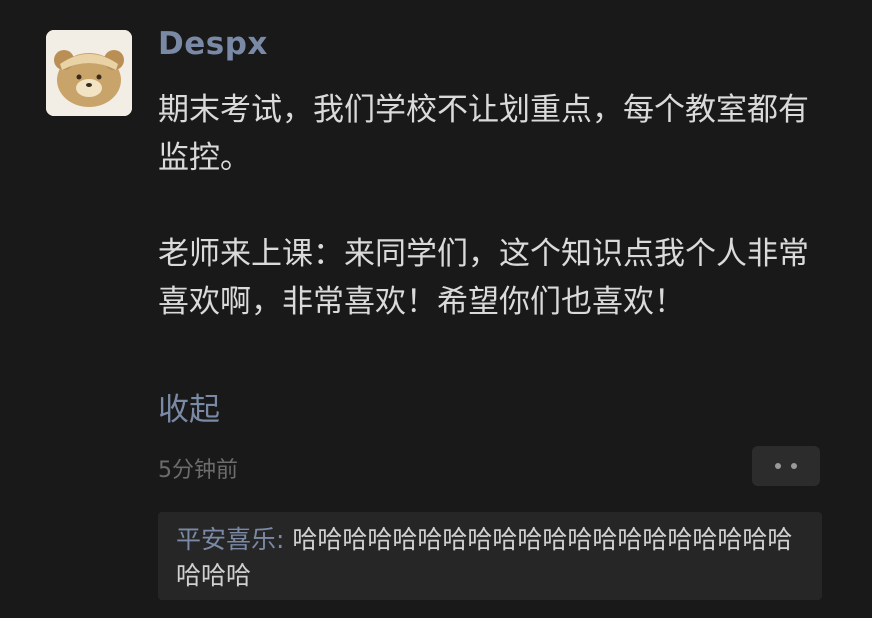  What do you see at coordinates (213, 44) in the screenshot?
I see `nickname: Despx` at bounding box center [213, 44].